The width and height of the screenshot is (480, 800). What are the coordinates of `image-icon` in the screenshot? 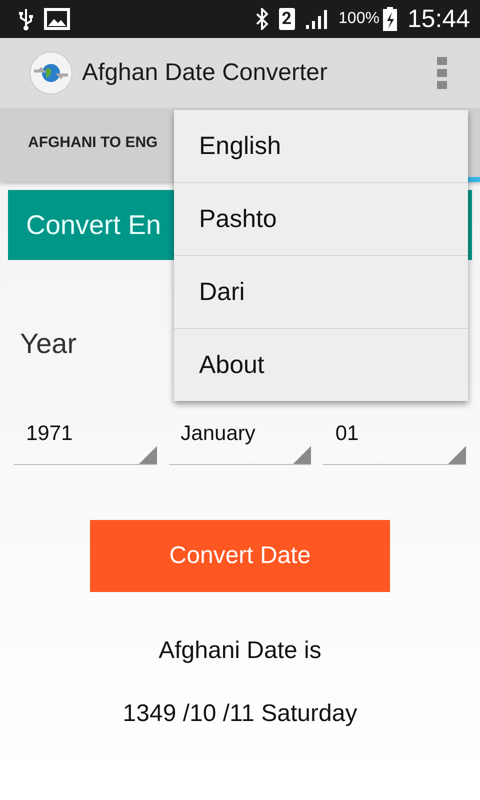 It's located at (57, 19).